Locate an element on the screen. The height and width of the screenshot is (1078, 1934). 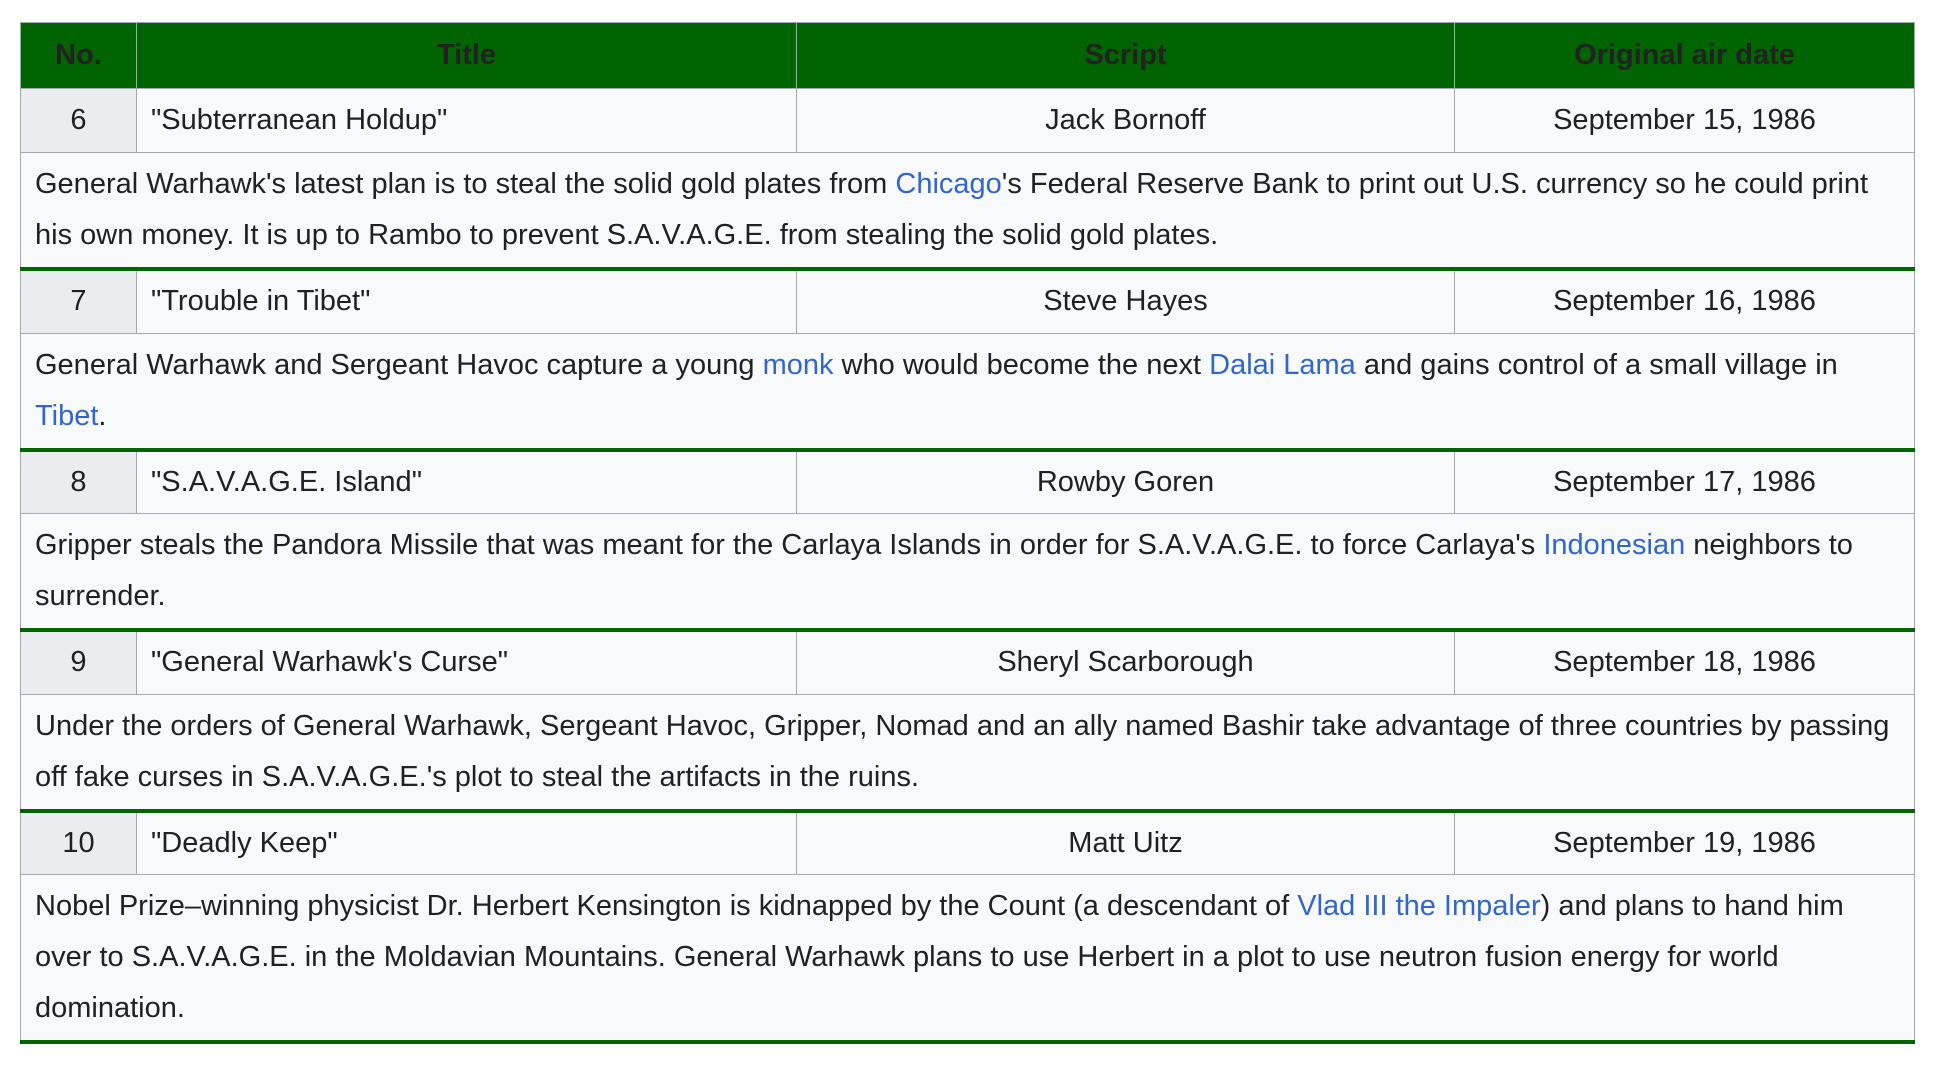
header-script: Script is located at coordinates (1125, 55).